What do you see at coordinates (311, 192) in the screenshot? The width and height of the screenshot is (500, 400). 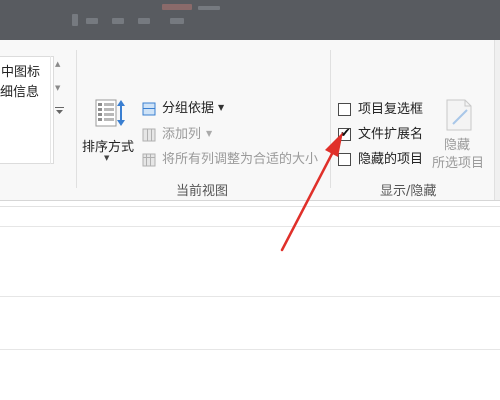 I see `annotation-arrow-icon` at bounding box center [311, 192].